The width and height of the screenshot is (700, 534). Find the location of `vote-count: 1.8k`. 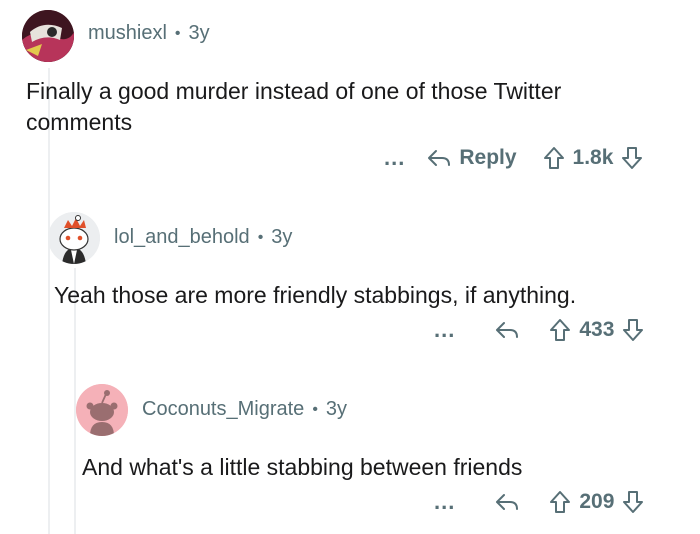

vote-count: 1.8k is located at coordinates (593, 157).